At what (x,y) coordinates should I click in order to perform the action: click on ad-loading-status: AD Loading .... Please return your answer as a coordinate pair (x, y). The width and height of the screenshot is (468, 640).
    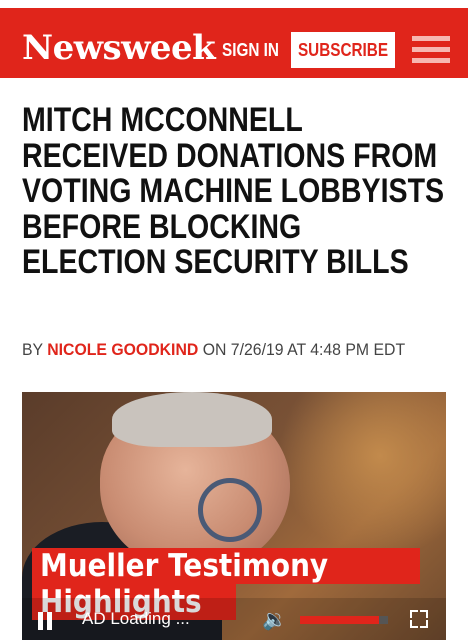
    Looking at the image, I should click on (136, 618).